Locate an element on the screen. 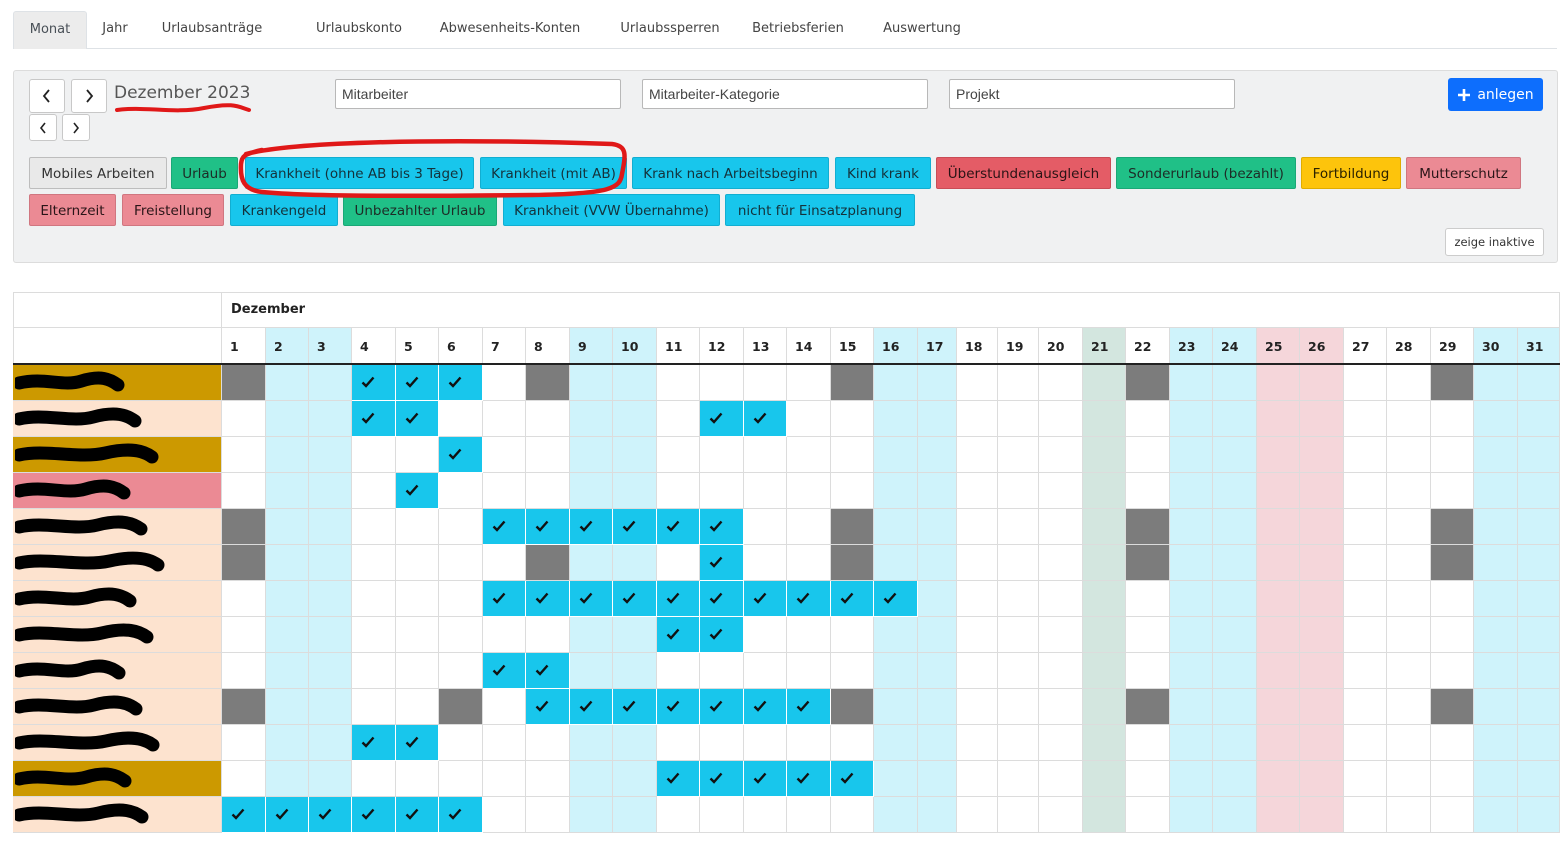  absence-type-button-sonderurlaub-bezahlt: Sonderurlaub (bezahlt) is located at coordinates (1206, 173).